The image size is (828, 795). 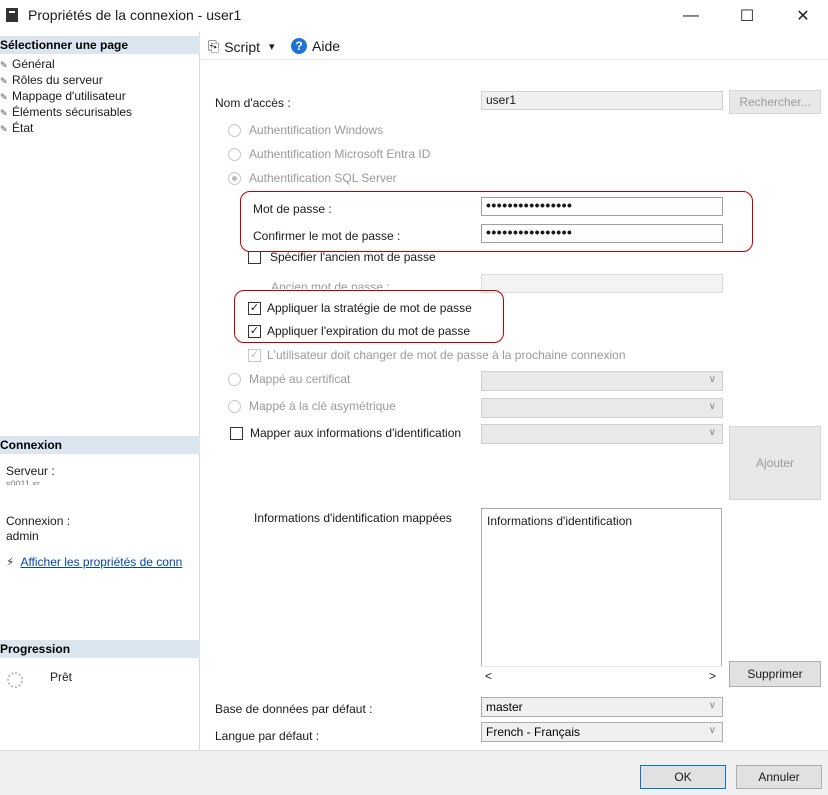 What do you see at coordinates (775, 463) in the screenshot?
I see `add-button: Ajouter` at bounding box center [775, 463].